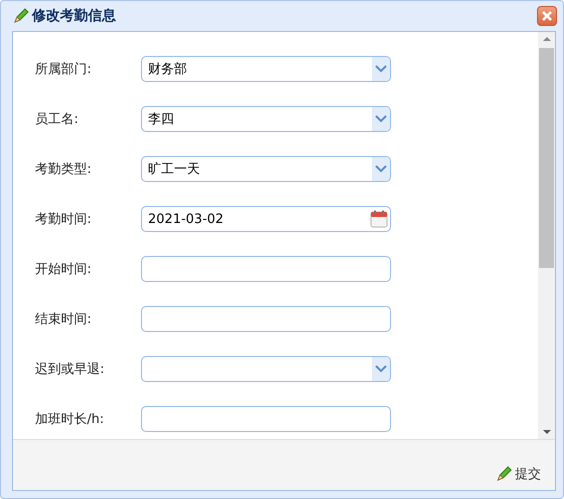 This screenshot has height=499, width=564. I want to click on submit-button: 提交, so click(518, 474).